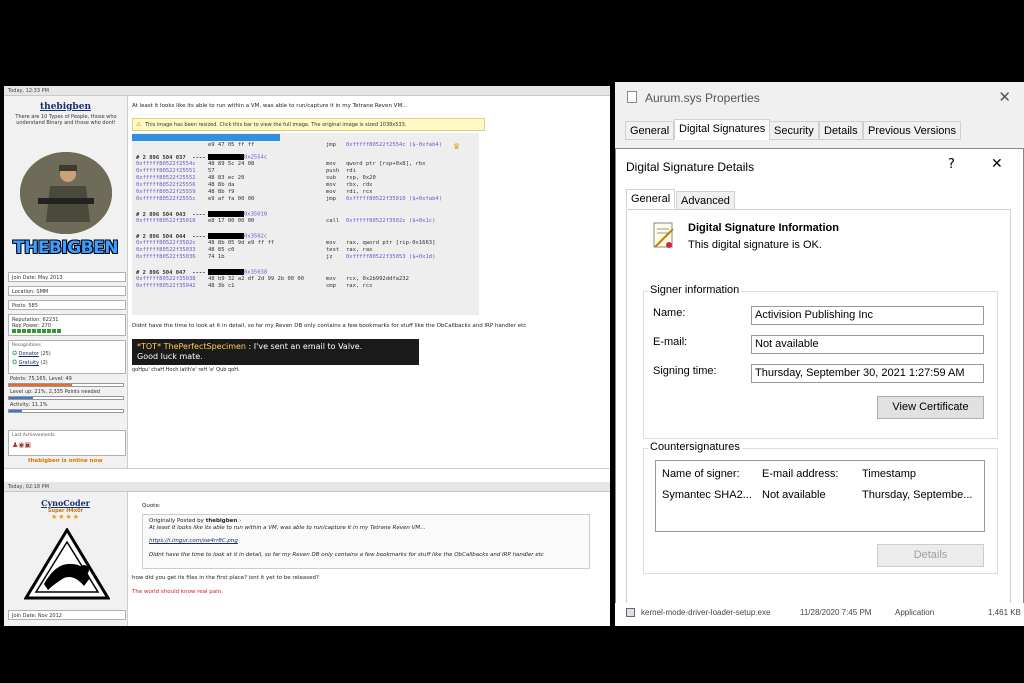 The image size is (1024, 683). What do you see at coordinates (304, 346) in the screenshot?
I see `shout-message: : I've sent an email to Valve.` at bounding box center [304, 346].